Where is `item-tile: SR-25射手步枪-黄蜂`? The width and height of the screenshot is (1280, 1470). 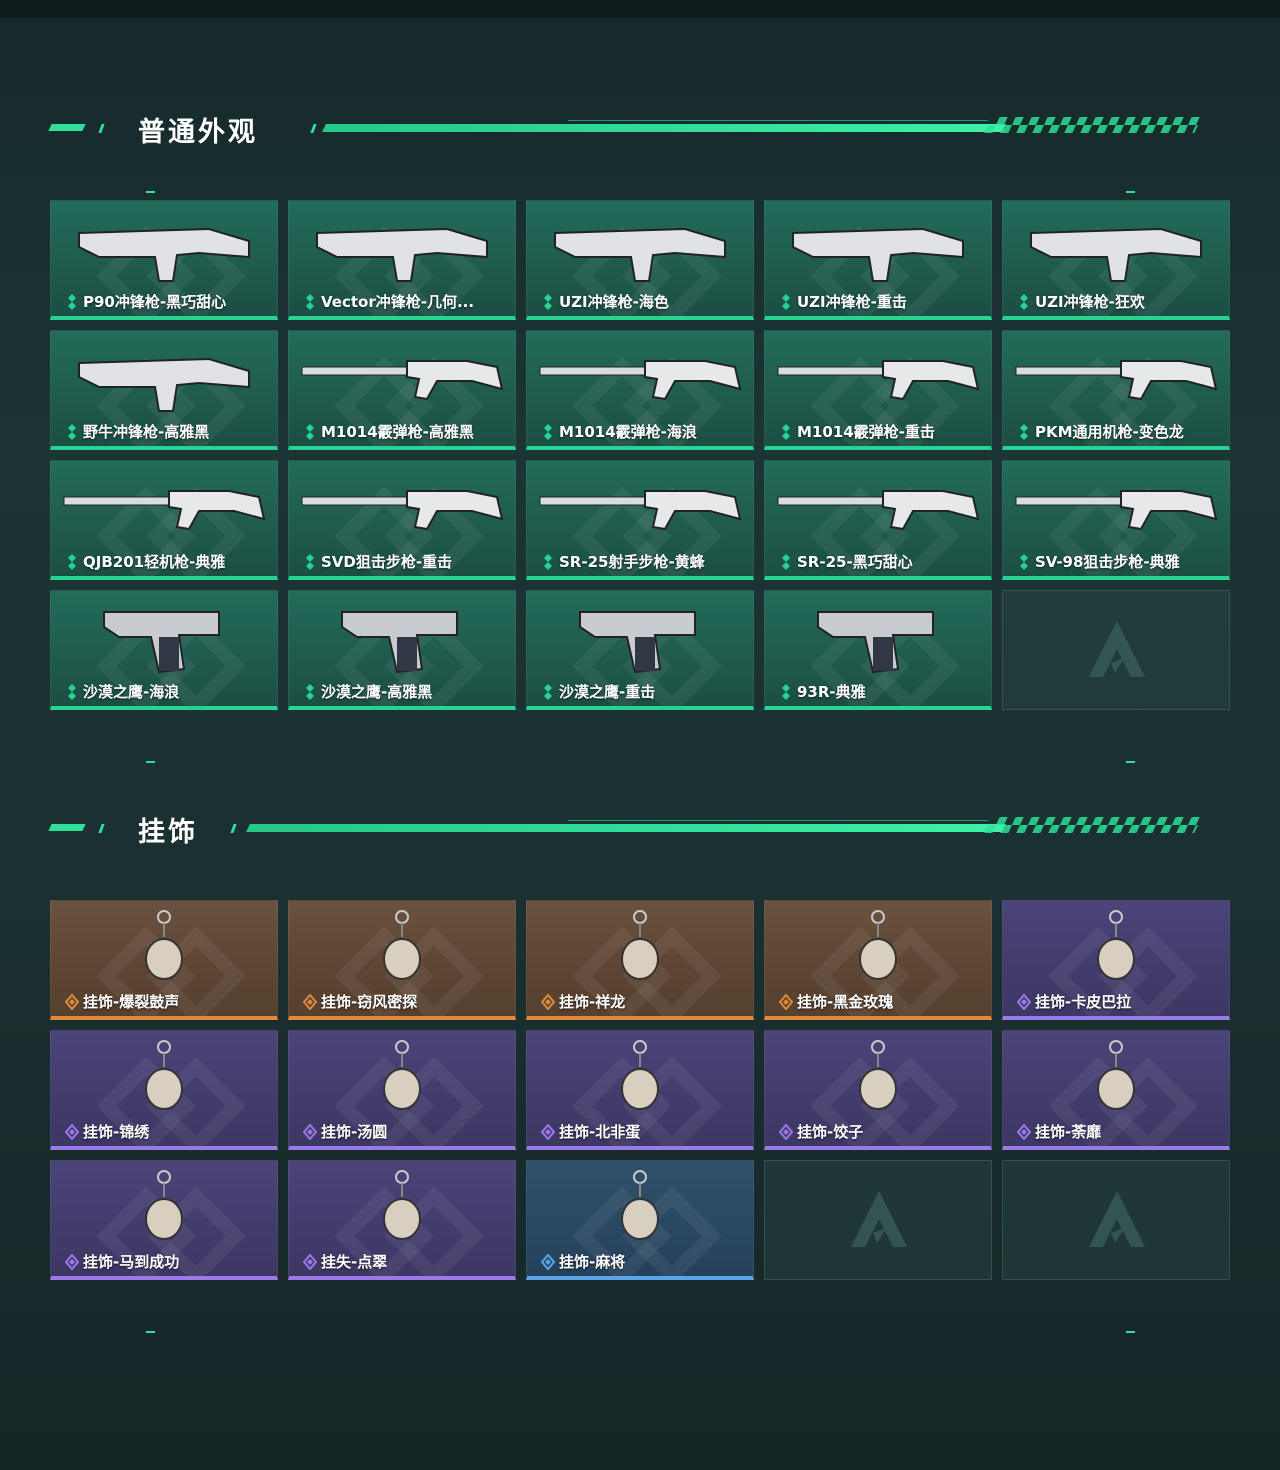
item-tile: SR-25射手步枪-黄蜂 is located at coordinates (640, 520).